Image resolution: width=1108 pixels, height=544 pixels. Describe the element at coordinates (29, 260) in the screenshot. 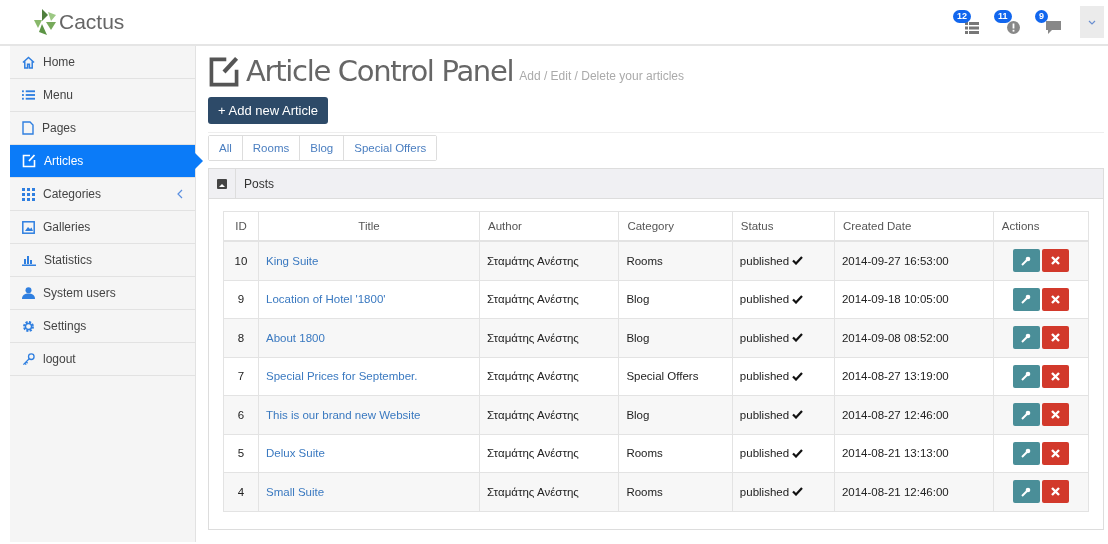

I see `bar-chart-icon` at that location.